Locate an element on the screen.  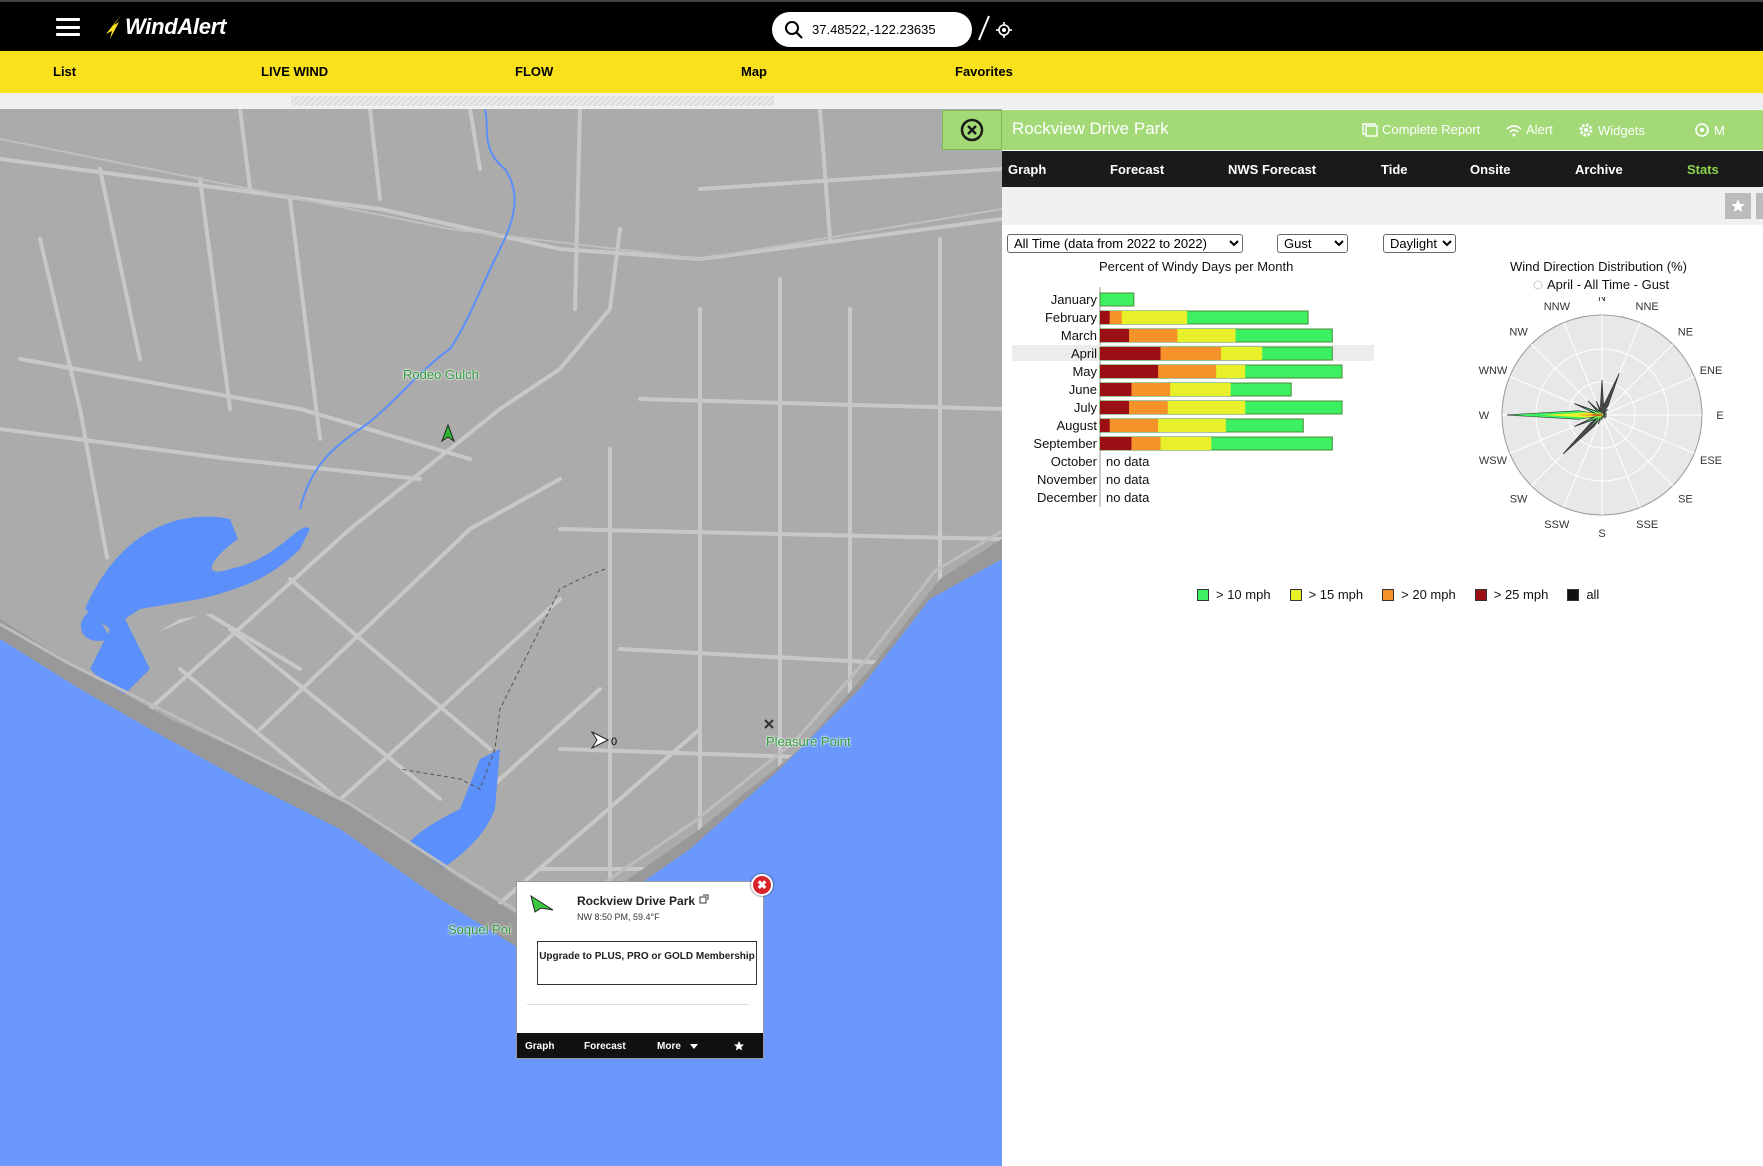
time-select: Daylight is located at coordinates (1419, 243).